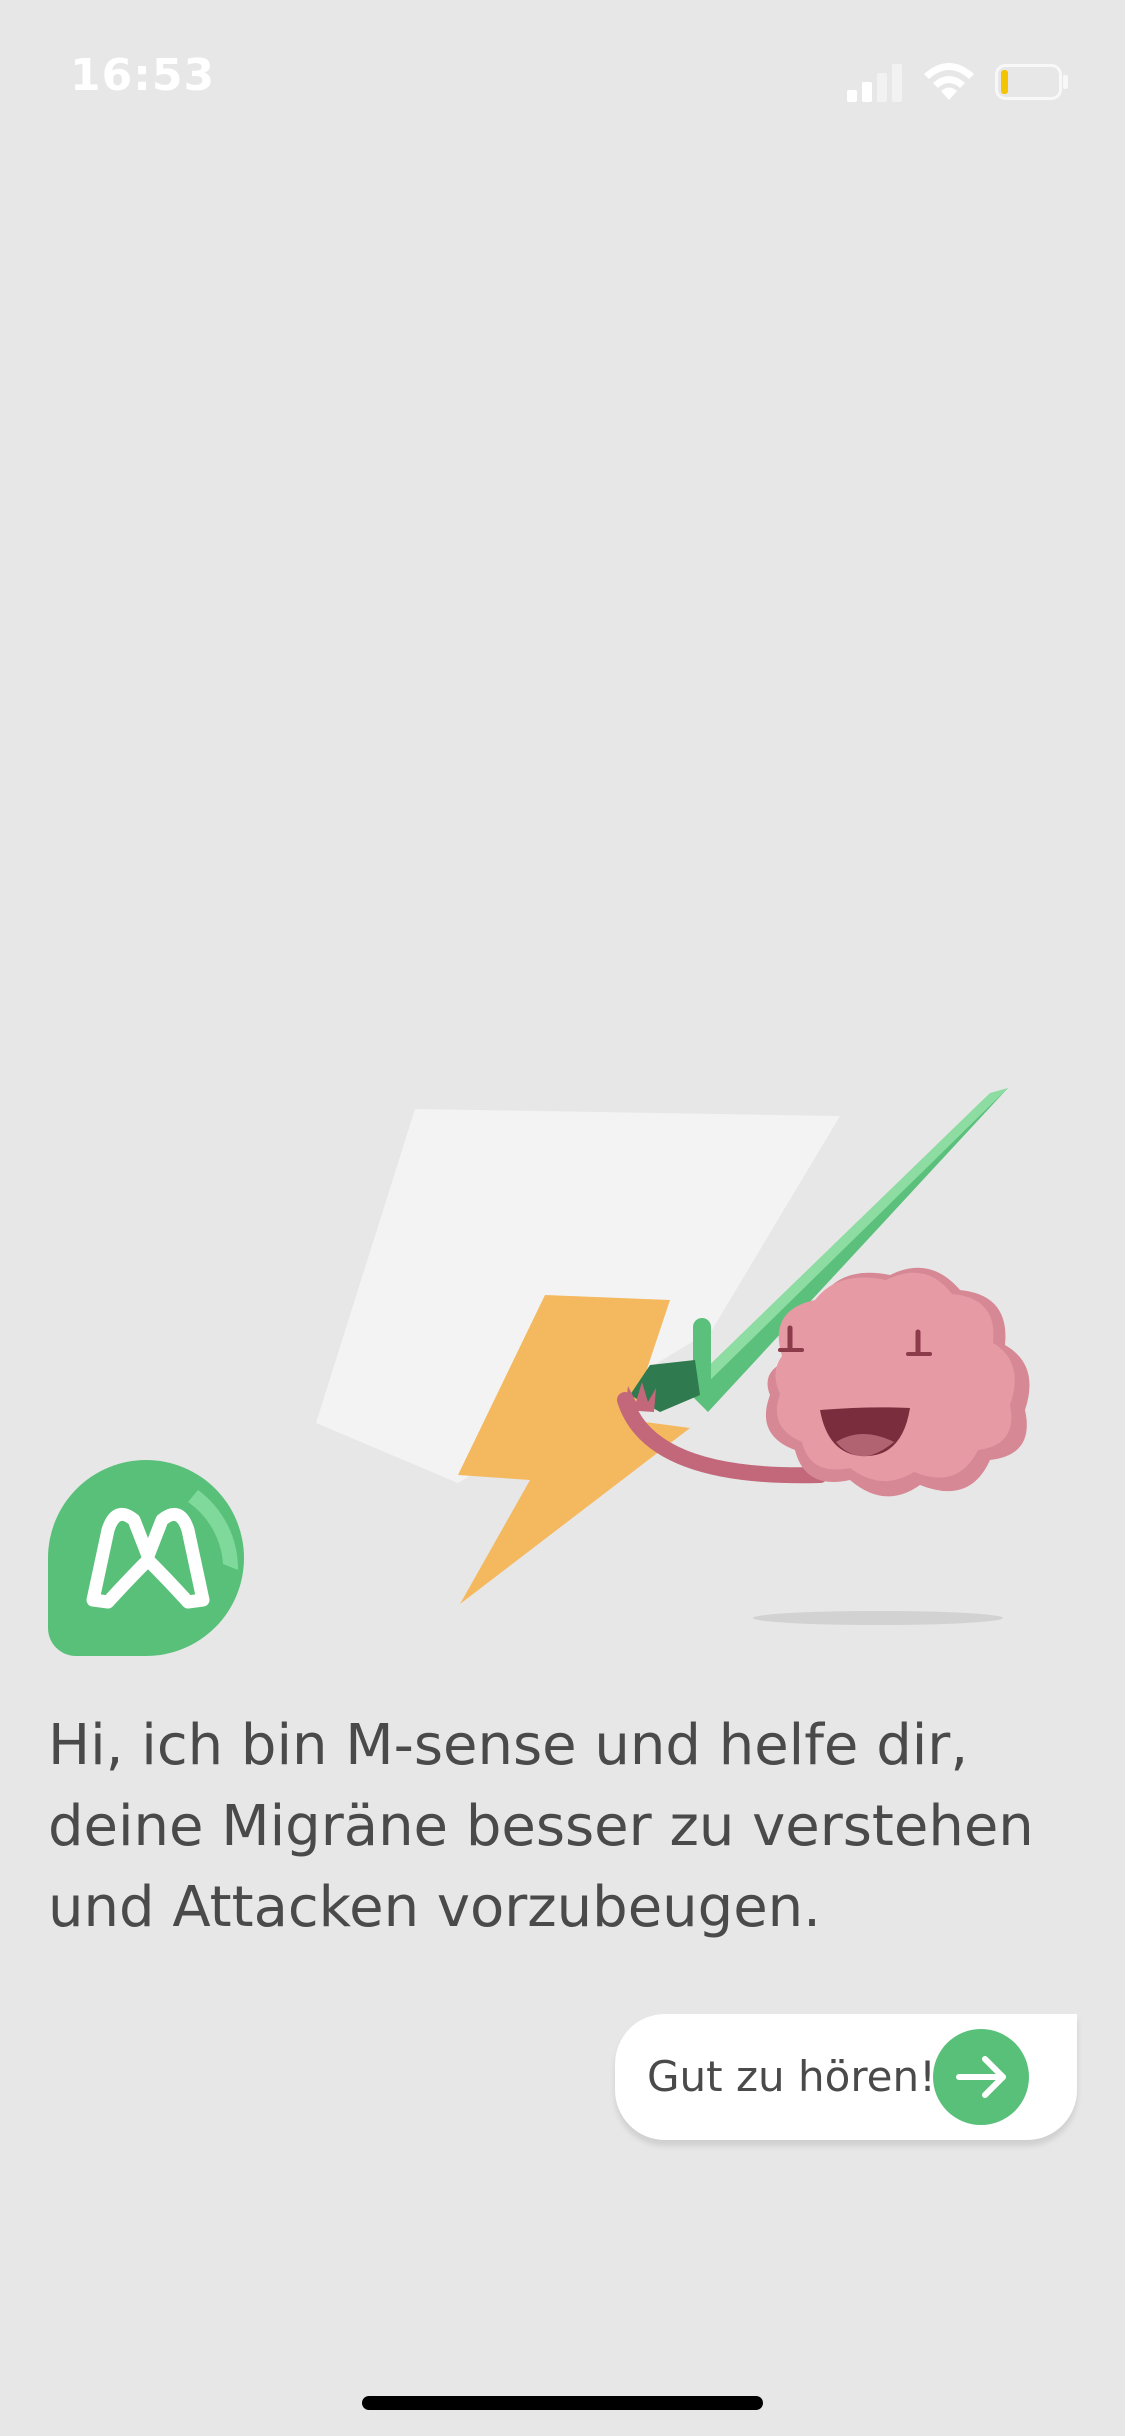 The width and height of the screenshot is (1125, 2436). What do you see at coordinates (562, 2403) in the screenshot?
I see `home-indicator` at bounding box center [562, 2403].